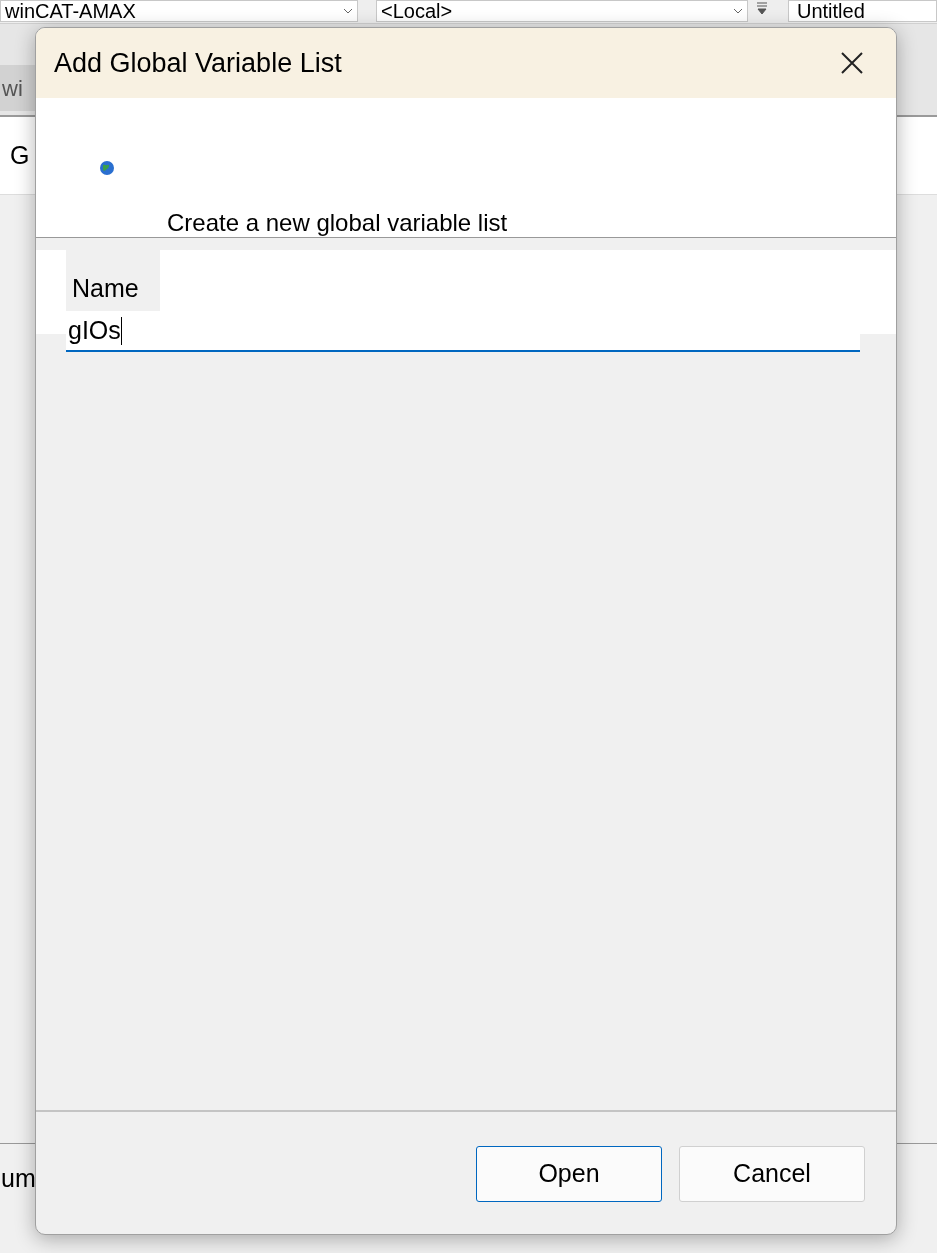  I want to click on text-cursor, so click(121, 331).